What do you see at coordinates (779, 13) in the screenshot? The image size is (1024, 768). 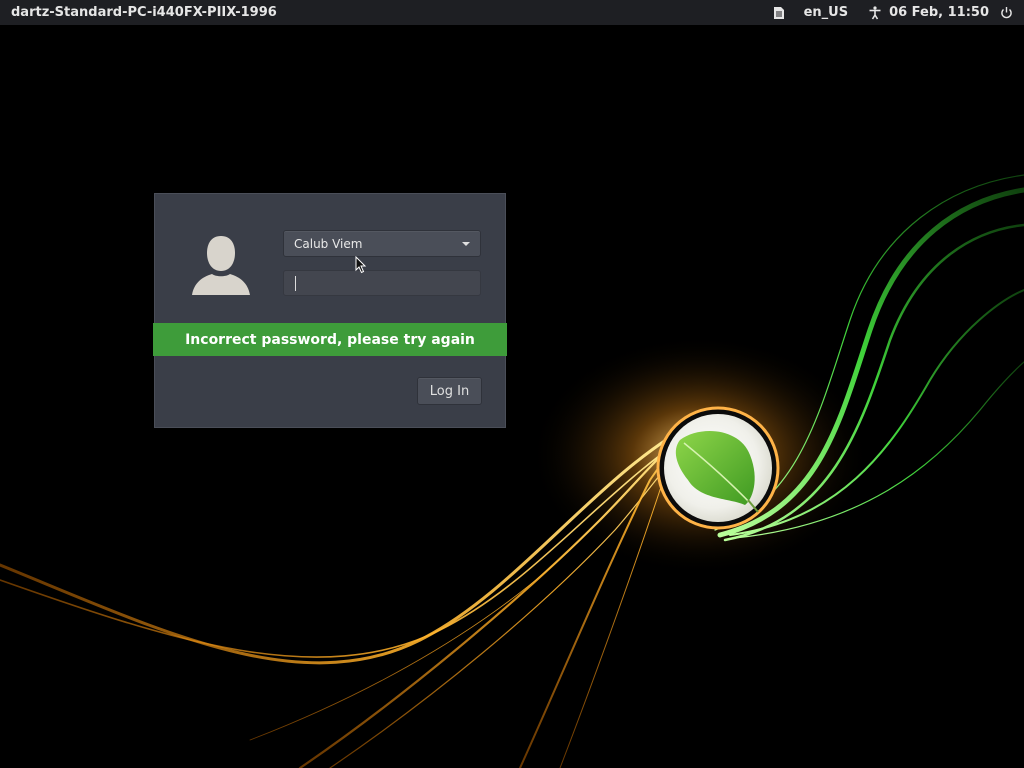 I see `keyboard-layout-icon` at bounding box center [779, 13].